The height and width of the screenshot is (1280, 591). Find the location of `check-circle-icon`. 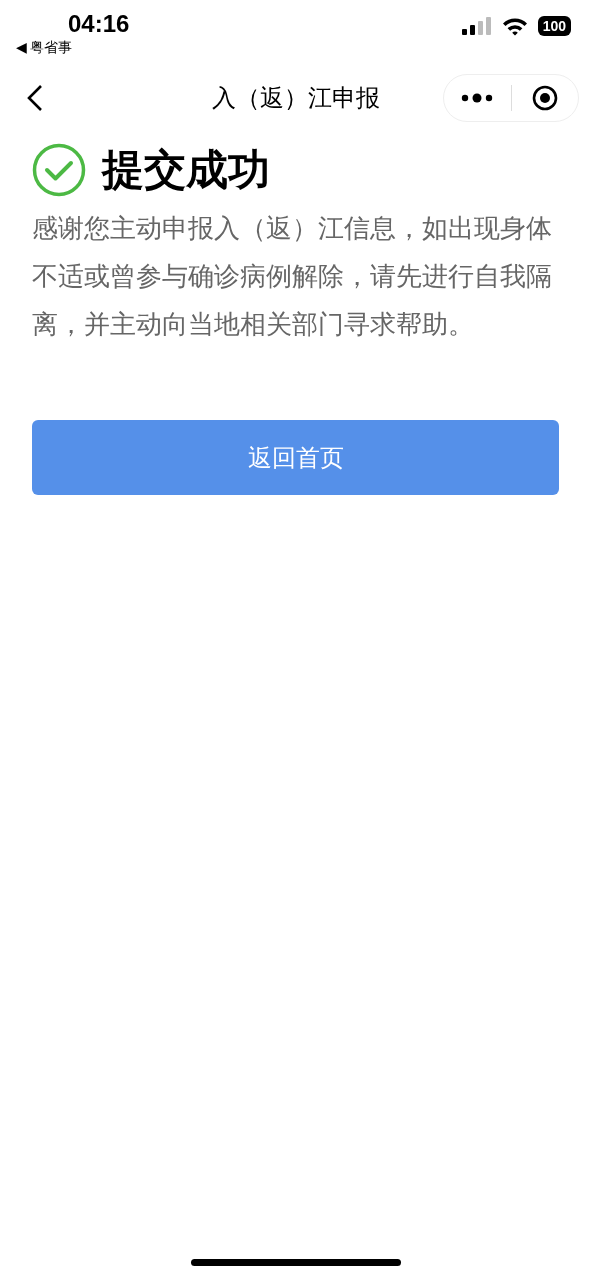

check-circle-icon is located at coordinates (59, 170).